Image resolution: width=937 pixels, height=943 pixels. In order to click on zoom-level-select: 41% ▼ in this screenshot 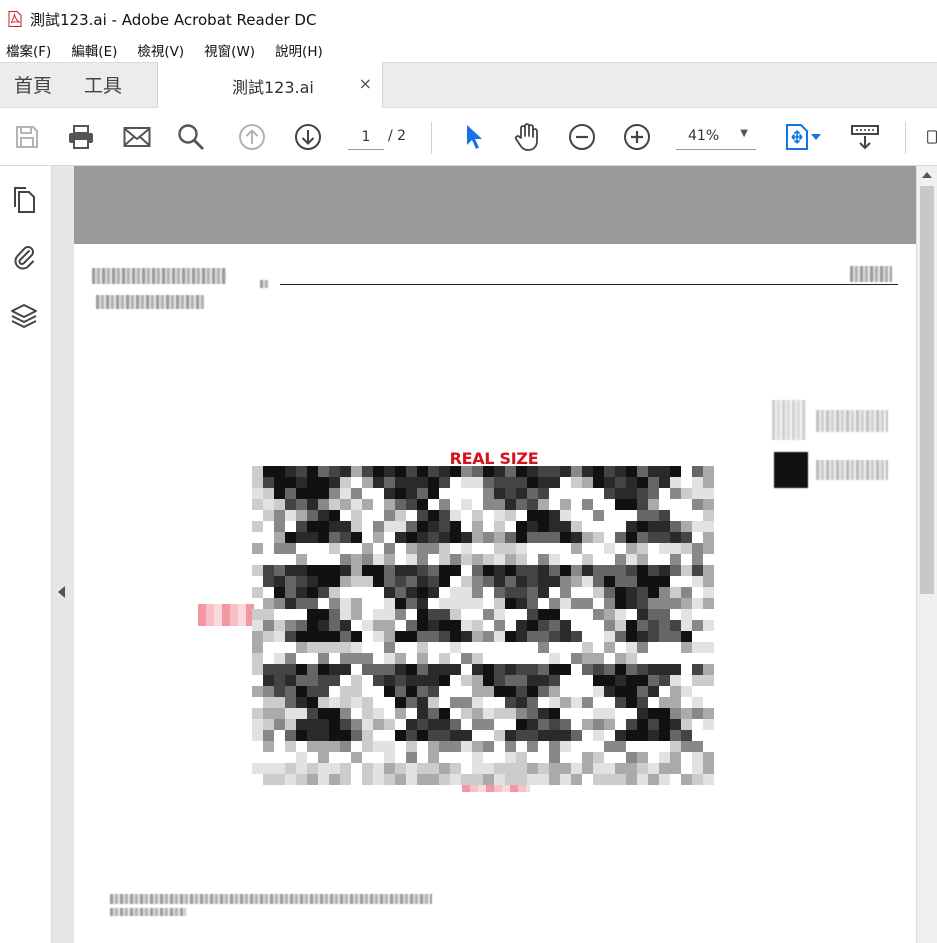, I will do `click(716, 137)`.